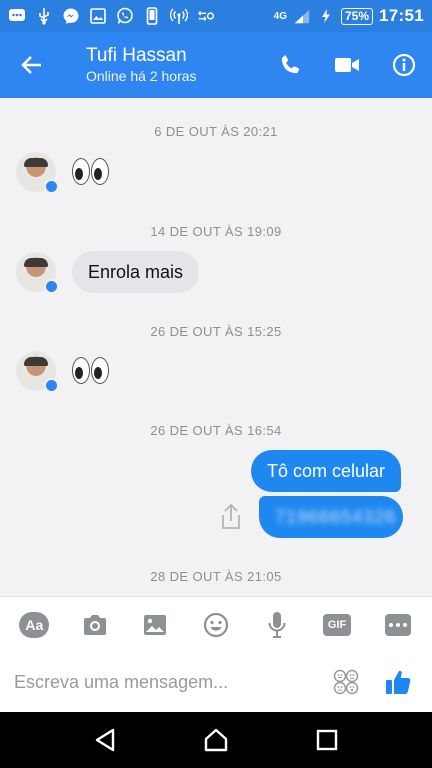  I want to click on stickers-icon, so click(346, 682).